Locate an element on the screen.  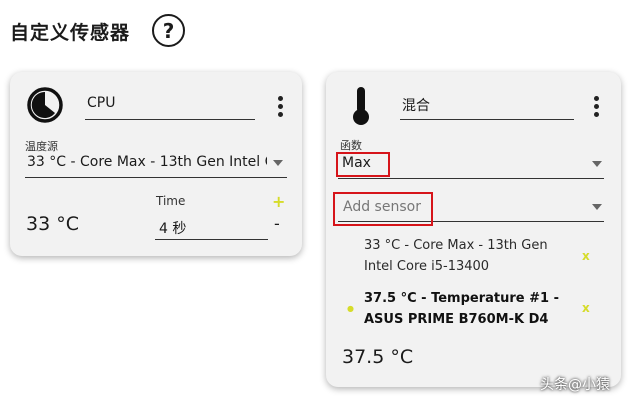
help-icon: ? is located at coordinates (168, 30).